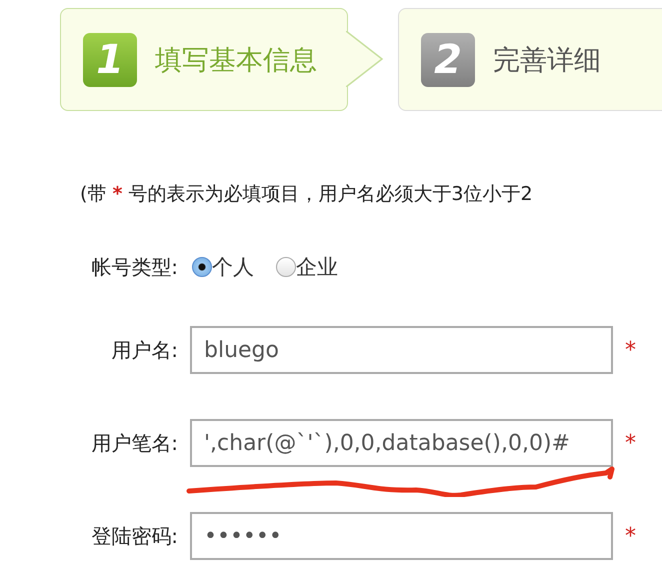 Image resolution: width=662 pixels, height=578 pixels. What do you see at coordinates (134, 443) in the screenshot?
I see `field-label: 用户笔名:` at bounding box center [134, 443].